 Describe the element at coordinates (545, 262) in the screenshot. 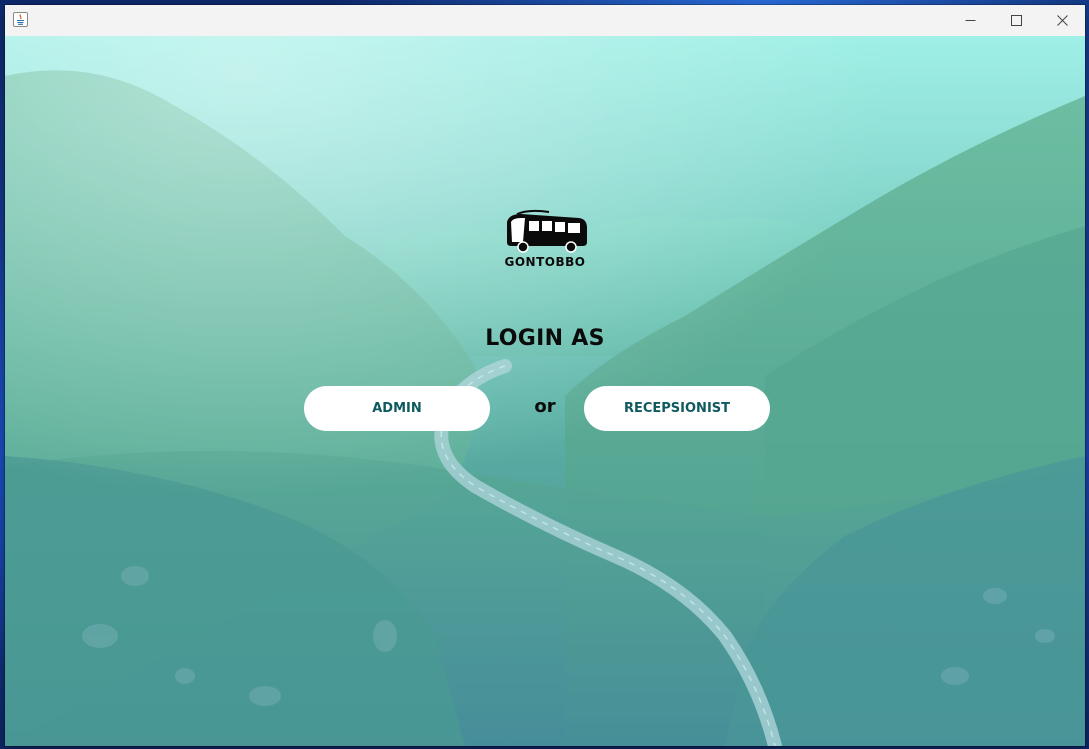

I see `brand-name: GONTOBBO` at that location.